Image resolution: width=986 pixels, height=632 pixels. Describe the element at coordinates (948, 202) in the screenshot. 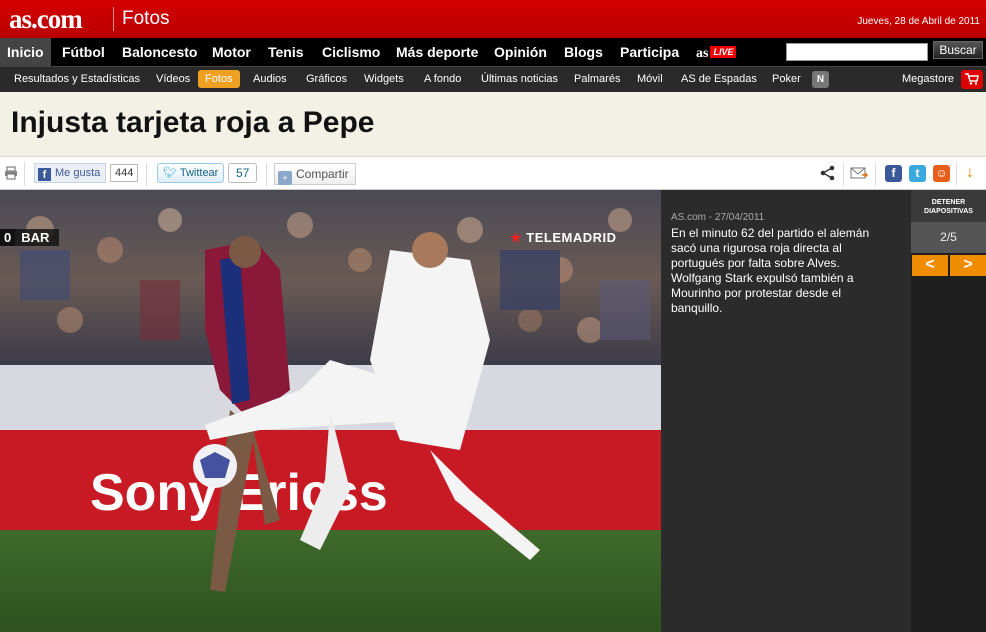

I see `stop-label-line-1: DETENER` at that location.